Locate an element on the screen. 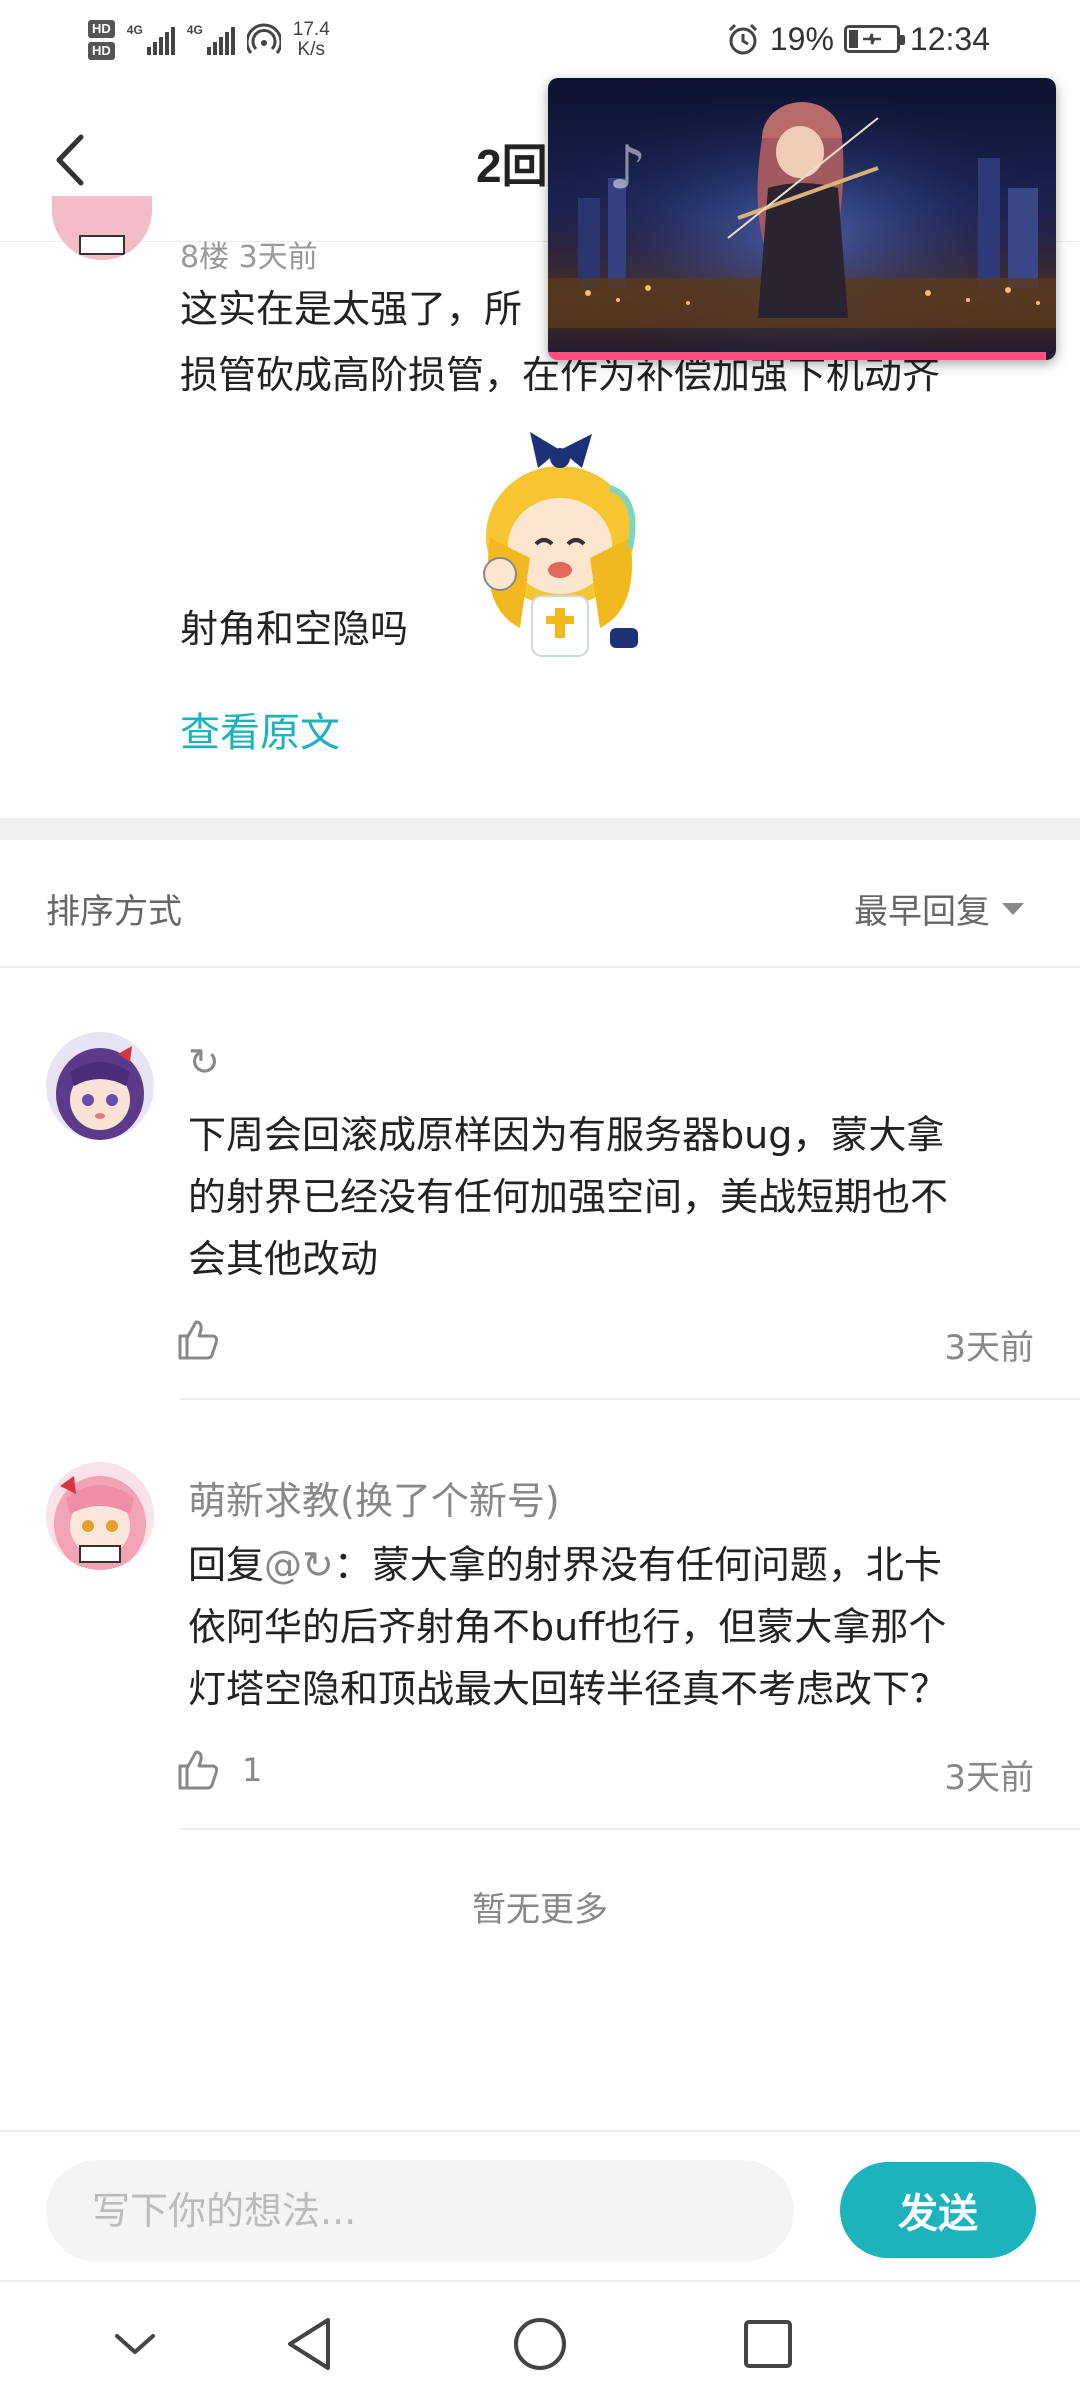 Image resolution: width=1080 pixels, height=2400 pixels. back-button is located at coordinates (70, 160).